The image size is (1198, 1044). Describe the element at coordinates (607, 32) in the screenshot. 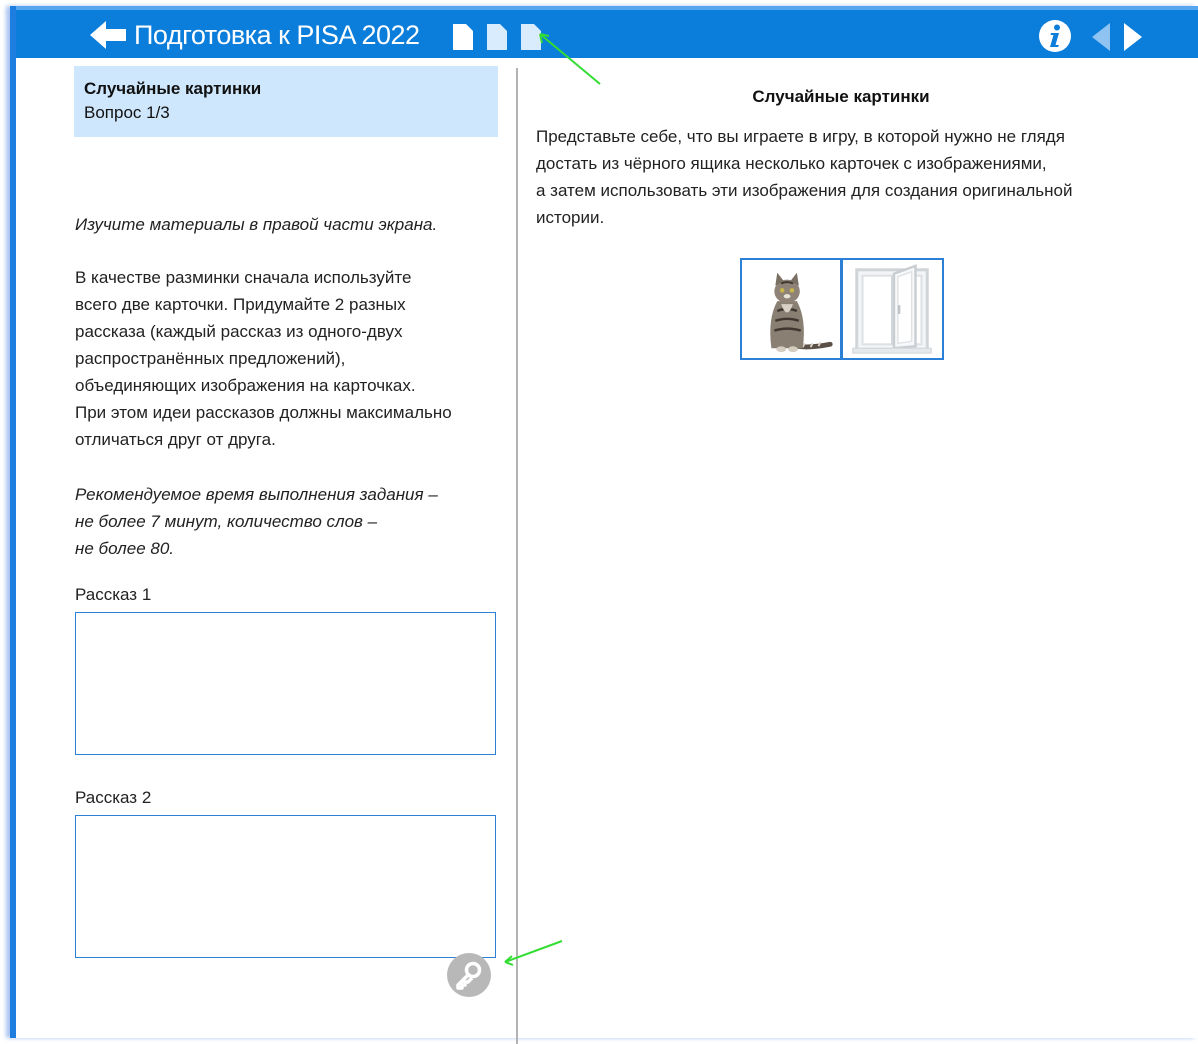

I see `top-bar: Подготовка к PISA 2022` at that location.